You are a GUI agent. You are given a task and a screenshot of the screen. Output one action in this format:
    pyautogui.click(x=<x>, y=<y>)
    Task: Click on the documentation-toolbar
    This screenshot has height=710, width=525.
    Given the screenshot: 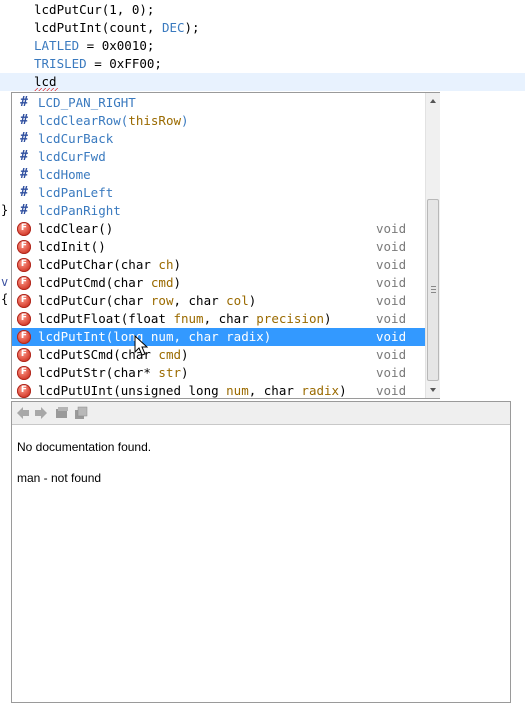 What is the action you would take?
    pyautogui.click(x=261, y=413)
    